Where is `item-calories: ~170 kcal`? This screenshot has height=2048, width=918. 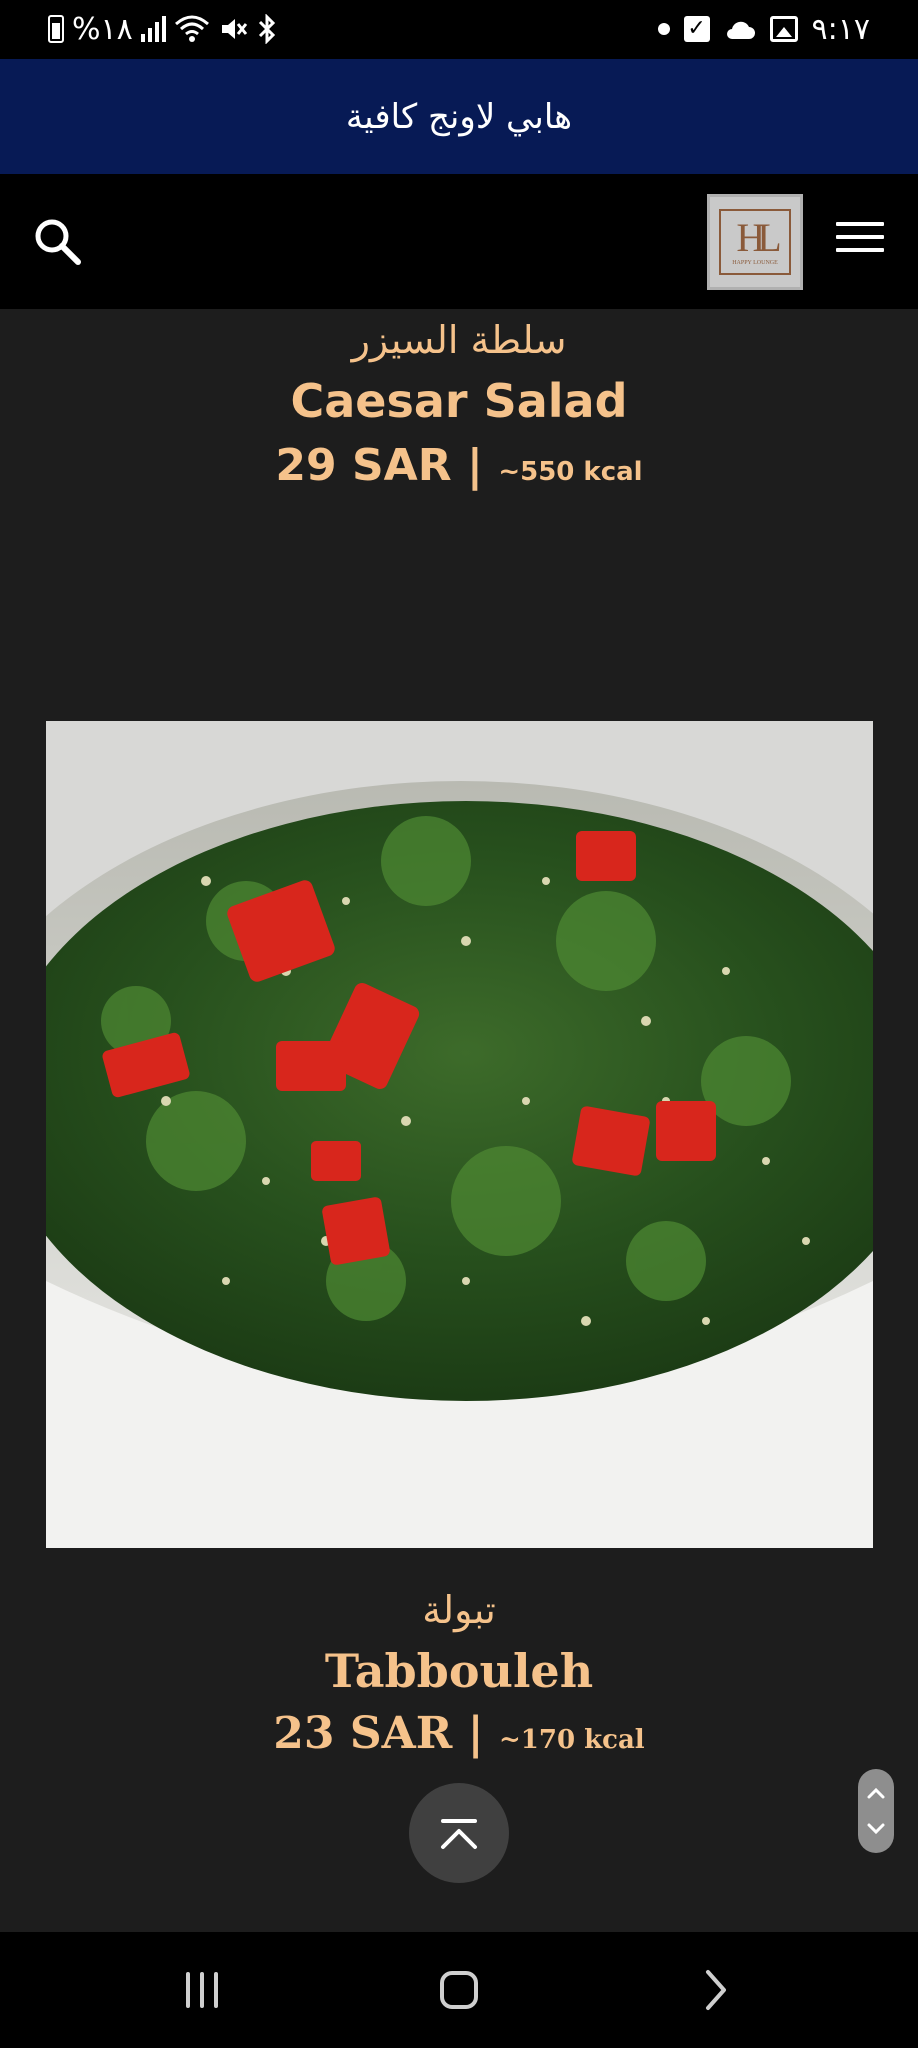
item-calories: ~170 kcal is located at coordinates (572, 1740).